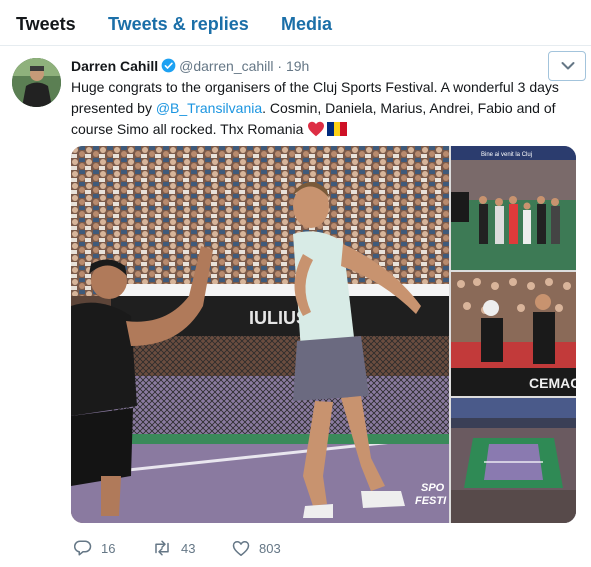 This screenshot has width=591, height=567. Describe the element at coordinates (46, 24) in the screenshot. I see `tab-tweets: Tweets` at that location.